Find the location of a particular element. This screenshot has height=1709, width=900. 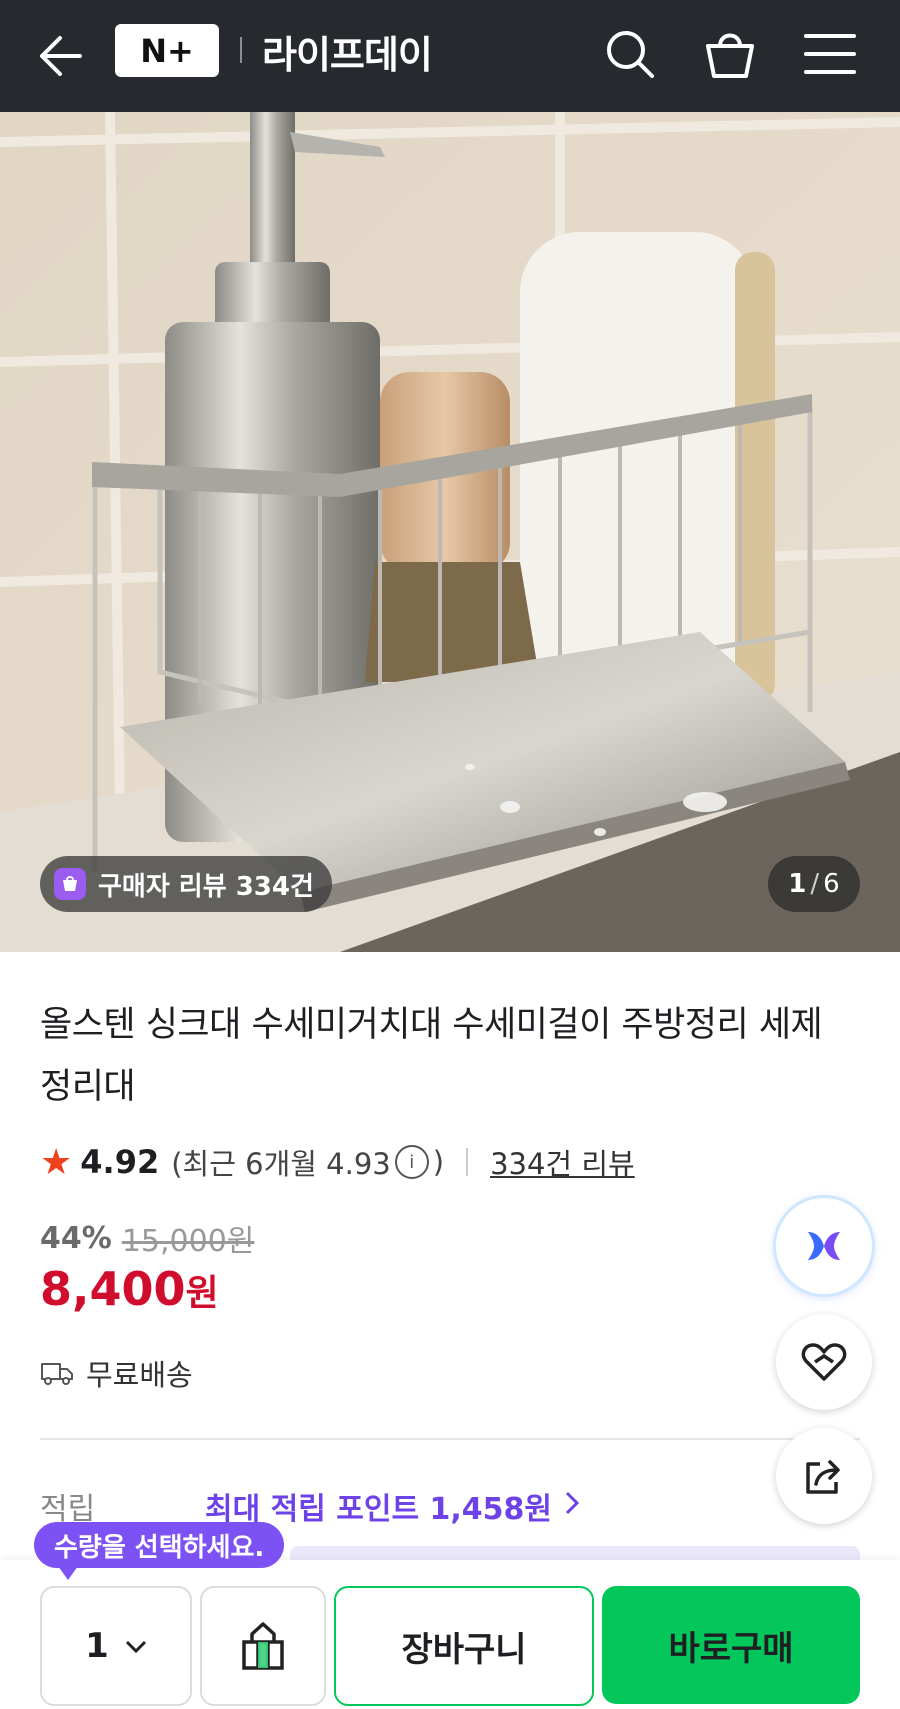

buy-now-button: 바로구매 is located at coordinates (731, 1645).